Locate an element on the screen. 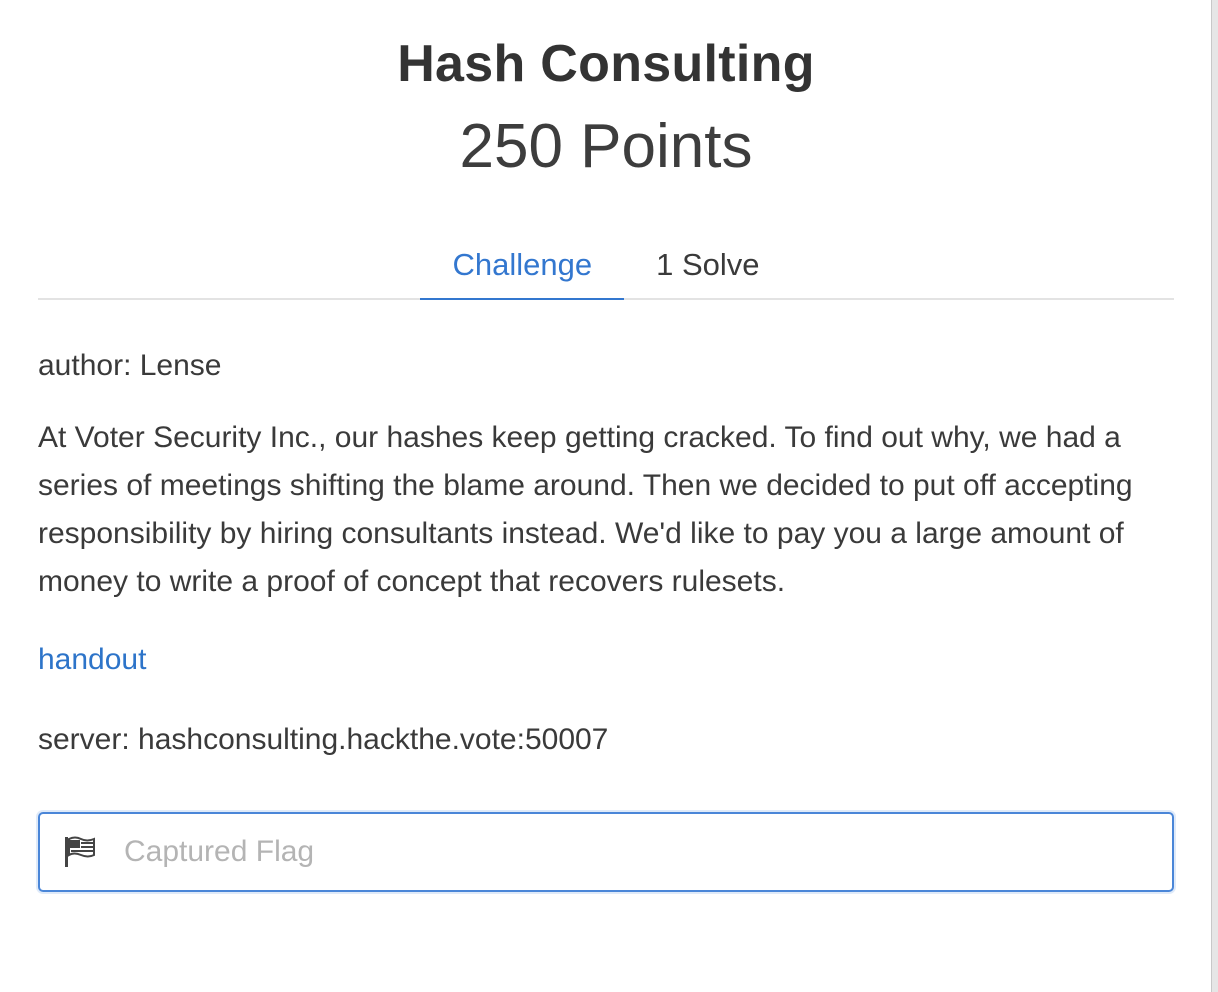 The image size is (1218, 992). flag-field is located at coordinates (606, 852).